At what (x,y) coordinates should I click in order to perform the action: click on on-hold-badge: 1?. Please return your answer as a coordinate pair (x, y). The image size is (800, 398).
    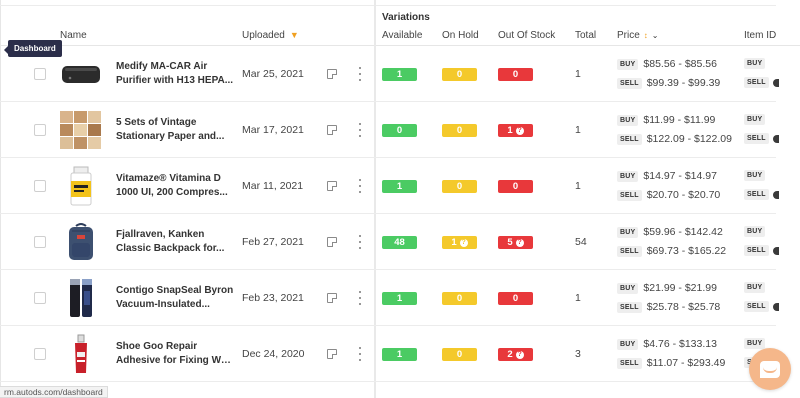
    Looking at the image, I should click on (459, 242).